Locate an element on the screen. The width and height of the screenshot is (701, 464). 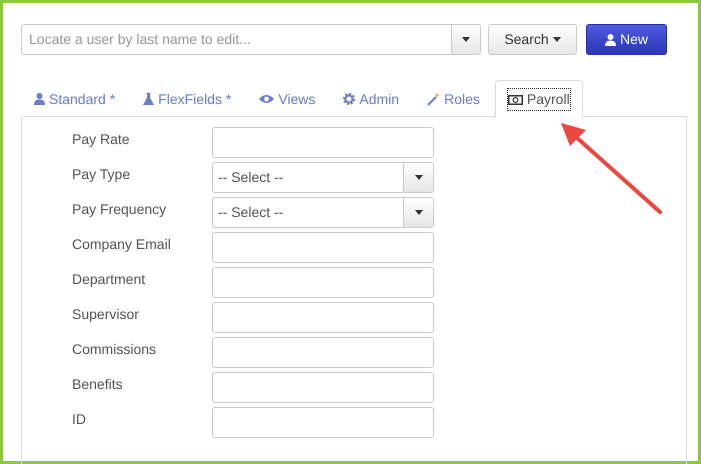
money-icon is located at coordinates (515, 99).